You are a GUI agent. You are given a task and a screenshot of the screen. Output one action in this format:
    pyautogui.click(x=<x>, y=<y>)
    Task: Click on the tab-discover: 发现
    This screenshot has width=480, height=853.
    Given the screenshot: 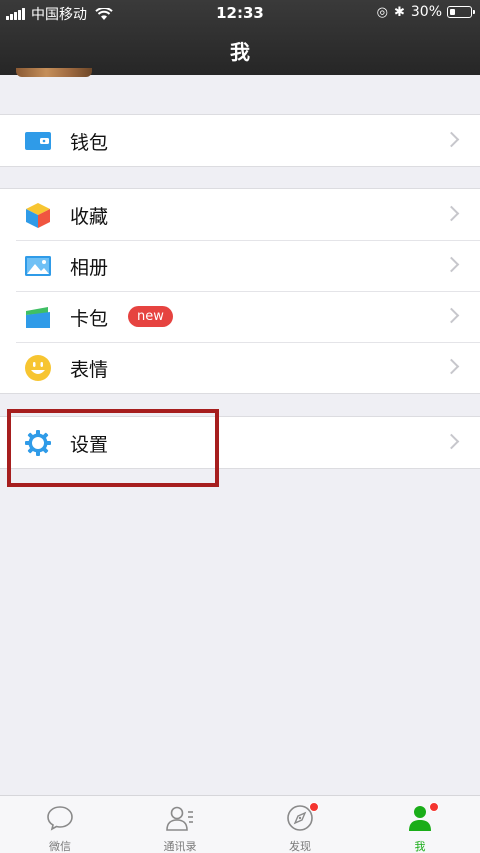 What is the action you would take?
    pyautogui.click(x=300, y=824)
    